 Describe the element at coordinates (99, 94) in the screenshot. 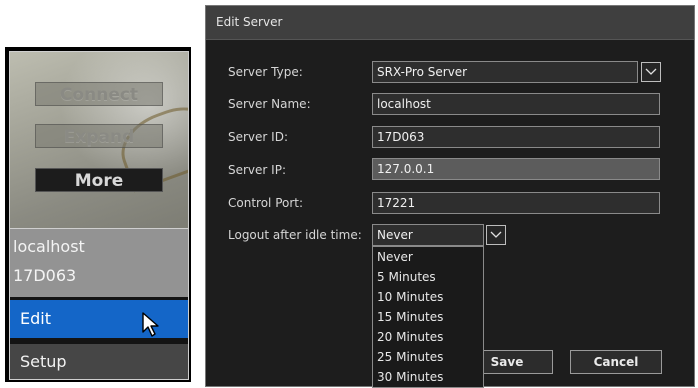

I see `connect-button: Connect` at that location.